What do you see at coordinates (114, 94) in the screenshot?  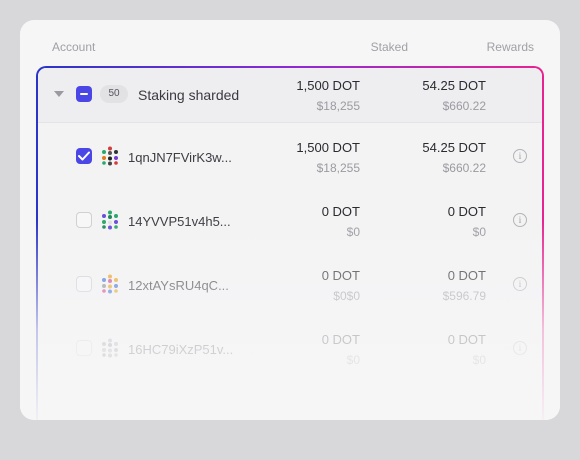 I see `account-count-badge: 50` at bounding box center [114, 94].